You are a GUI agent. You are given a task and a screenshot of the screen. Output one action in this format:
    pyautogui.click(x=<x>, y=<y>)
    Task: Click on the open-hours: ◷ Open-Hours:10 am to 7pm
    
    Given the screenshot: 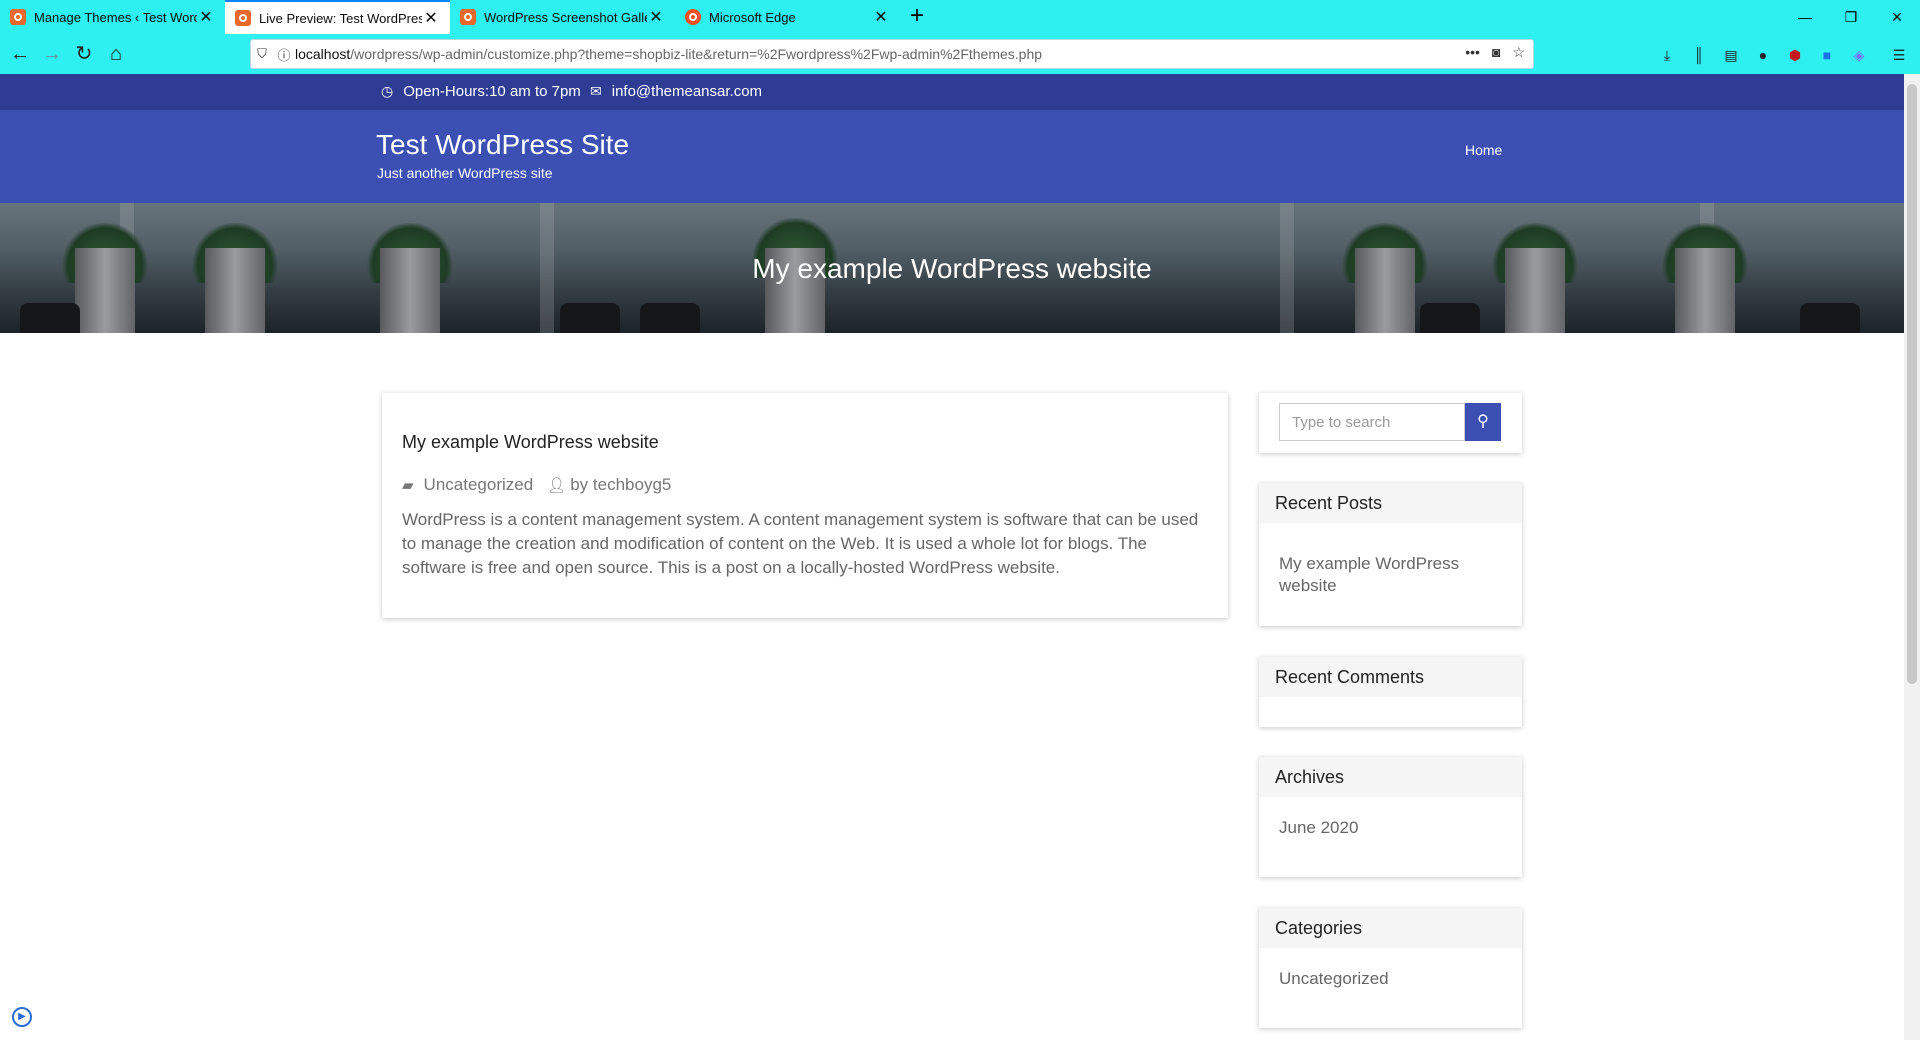 What is the action you would take?
    pyautogui.click(x=481, y=91)
    